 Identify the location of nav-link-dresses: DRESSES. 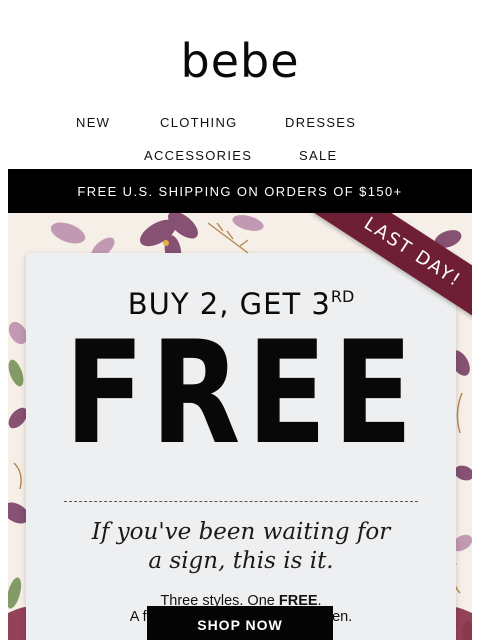
(320, 122).